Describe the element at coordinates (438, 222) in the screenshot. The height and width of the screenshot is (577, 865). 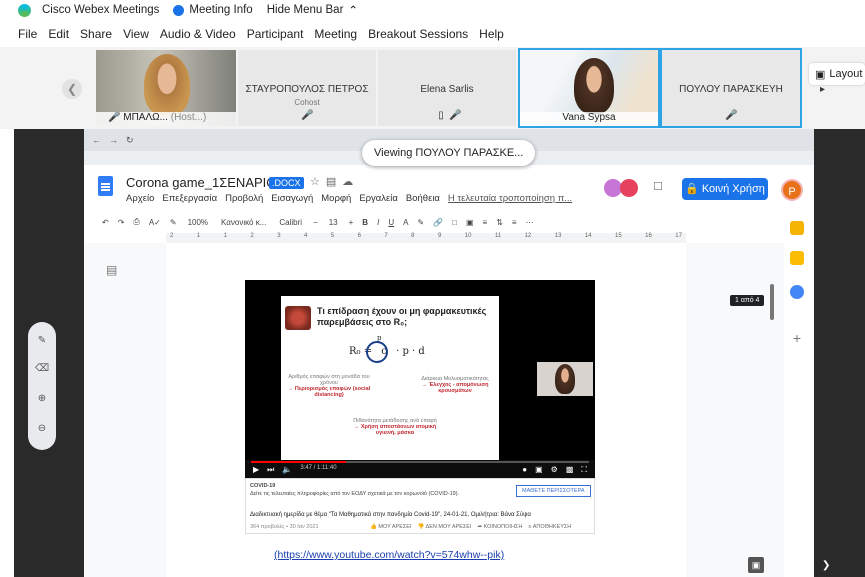
I see `link-icon: 🔗` at that location.